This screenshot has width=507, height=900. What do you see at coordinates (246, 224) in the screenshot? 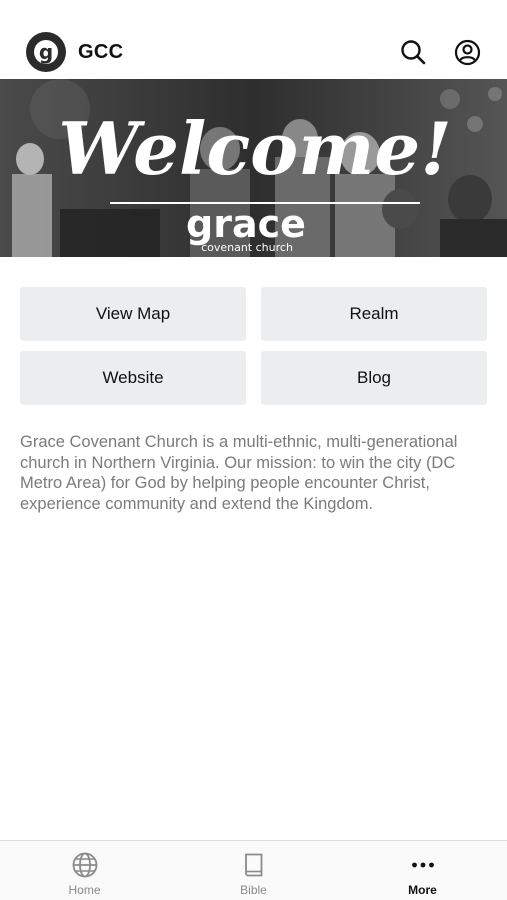
I see `banner-brand: grace` at bounding box center [246, 224].